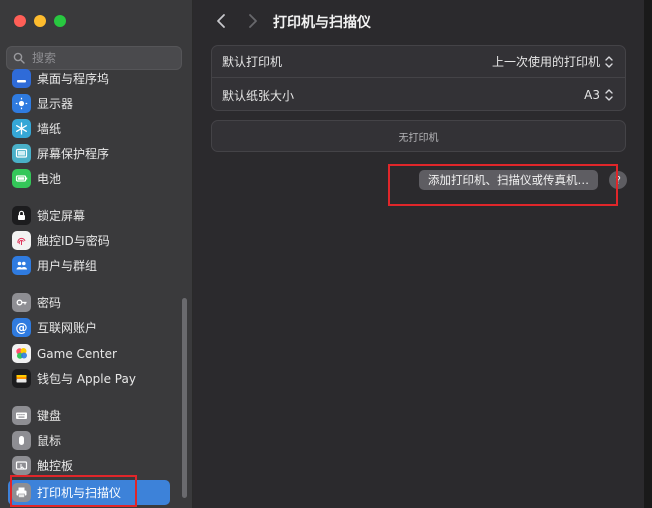 The image size is (652, 508). Describe the element at coordinates (21, 215) in the screenshot. I see `lock-icon` at that location.